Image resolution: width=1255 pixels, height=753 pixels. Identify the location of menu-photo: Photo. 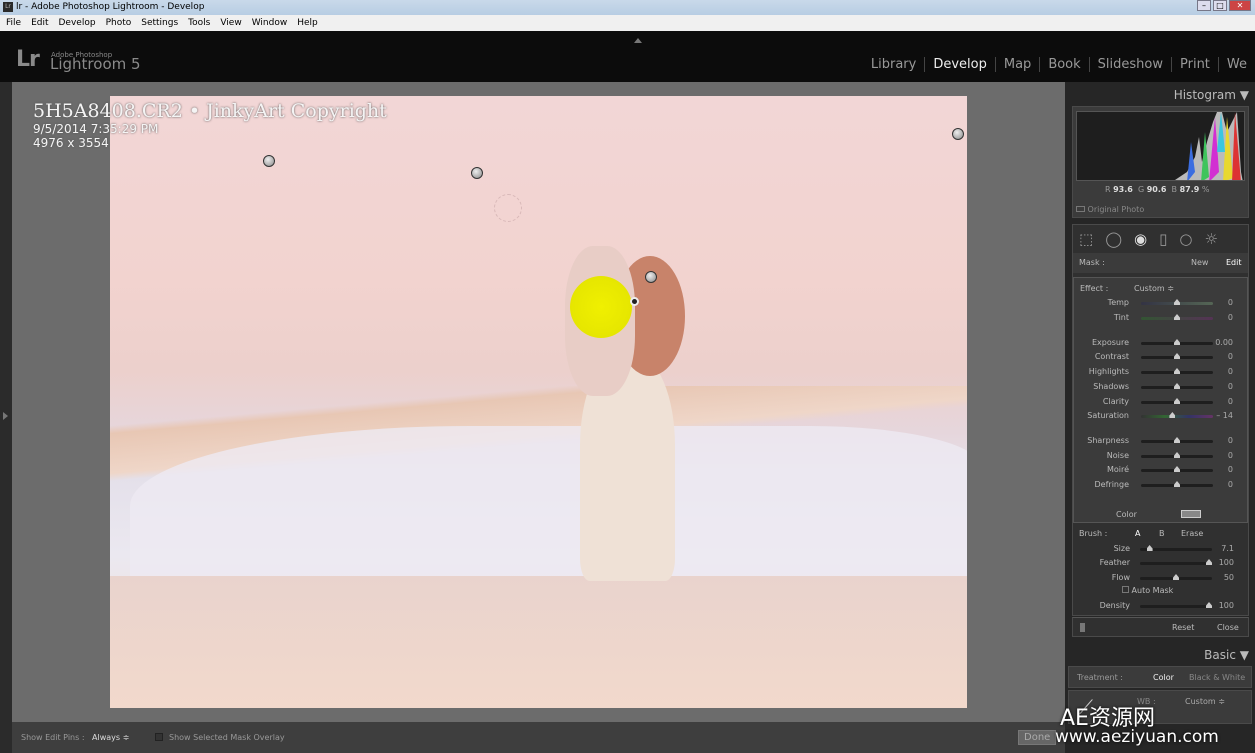
(119, 23).